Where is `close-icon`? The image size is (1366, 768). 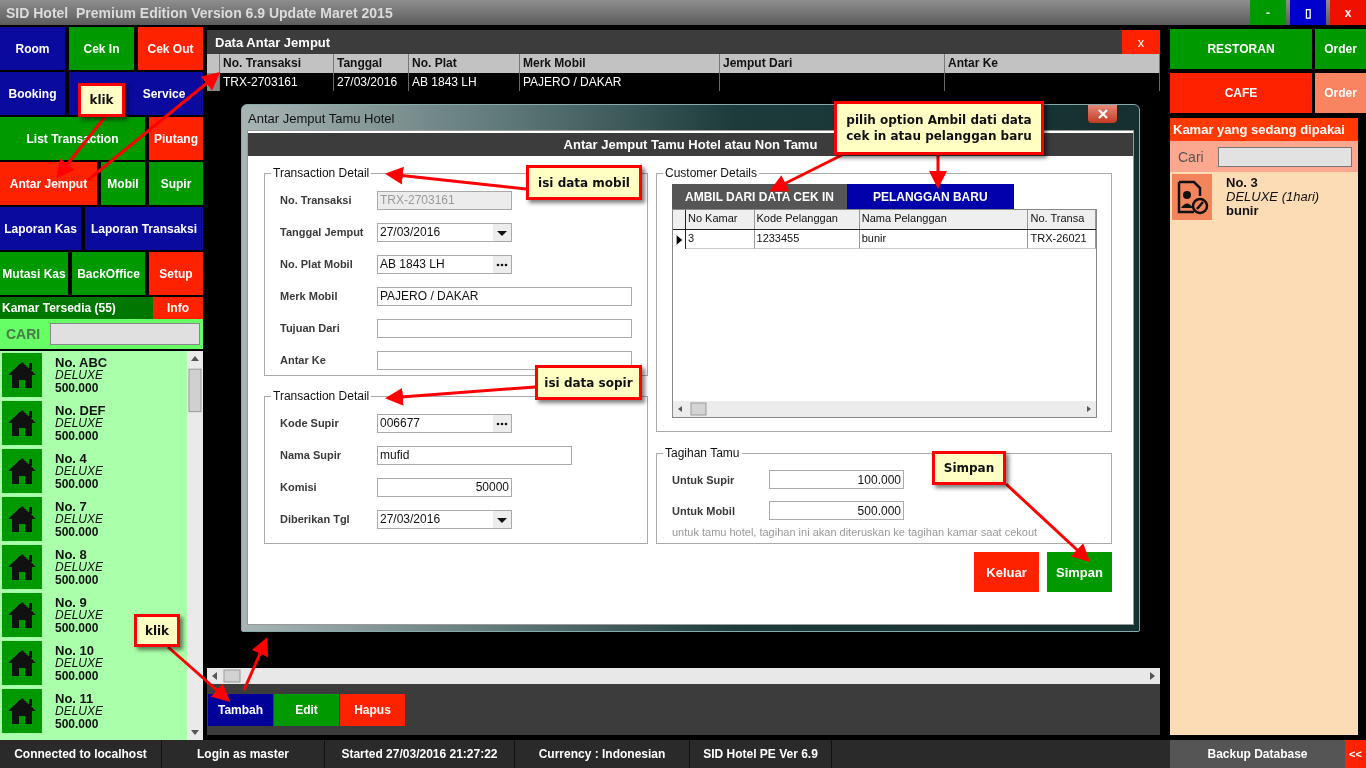
close-icon is located at coordinates (1102, 114).